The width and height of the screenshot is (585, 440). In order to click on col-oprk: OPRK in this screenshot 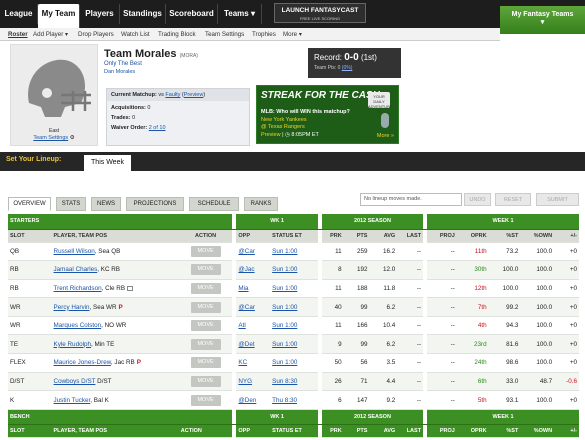, I will do `click(472, 236)`.